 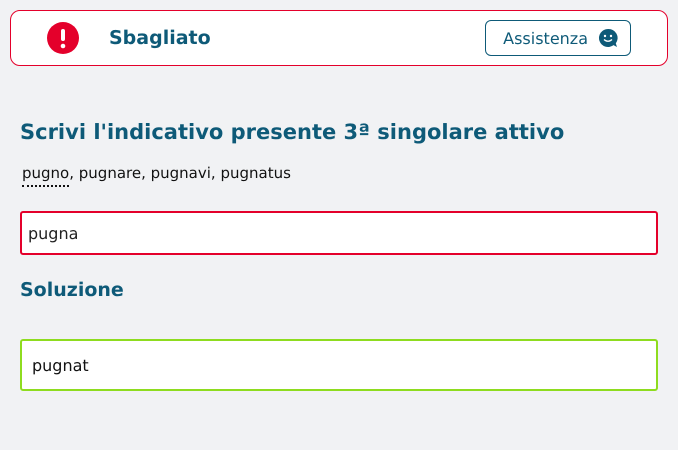 I want to click on result-title: Sbagliato, so click(x=160, y=38).